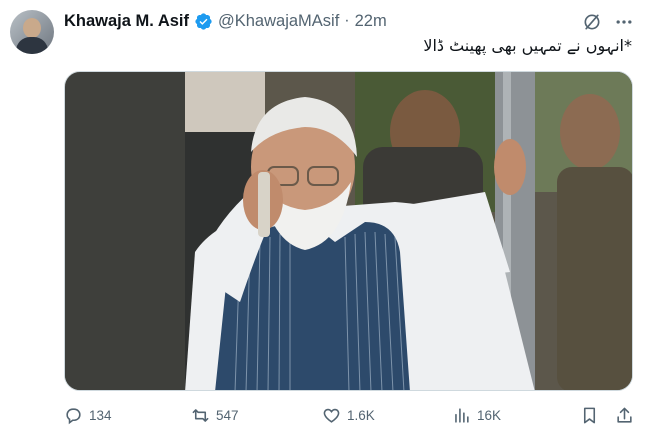  I want to click on more-icon, so click(624, 22).